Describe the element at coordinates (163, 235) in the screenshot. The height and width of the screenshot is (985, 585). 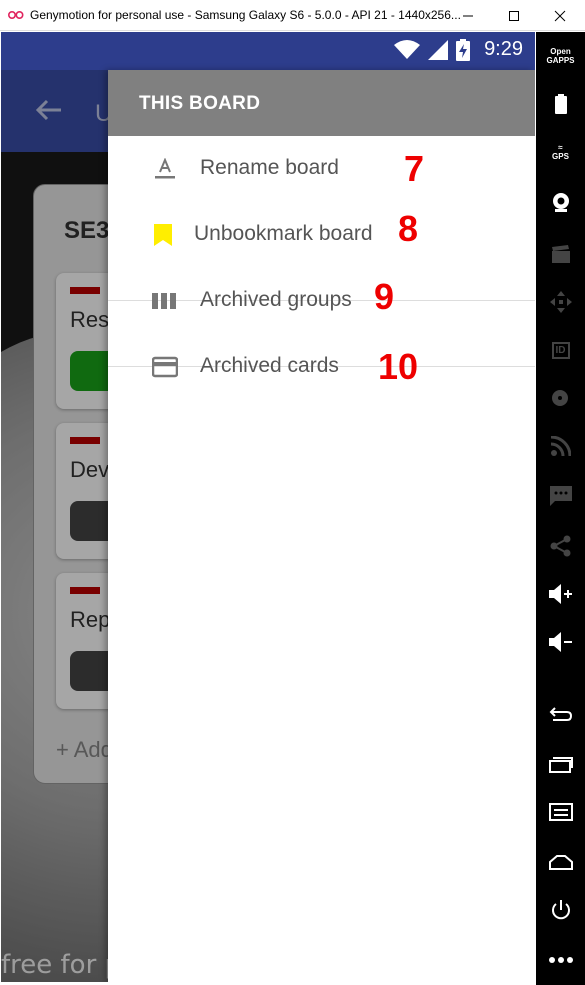
I see `bookmark-icon` at that location.